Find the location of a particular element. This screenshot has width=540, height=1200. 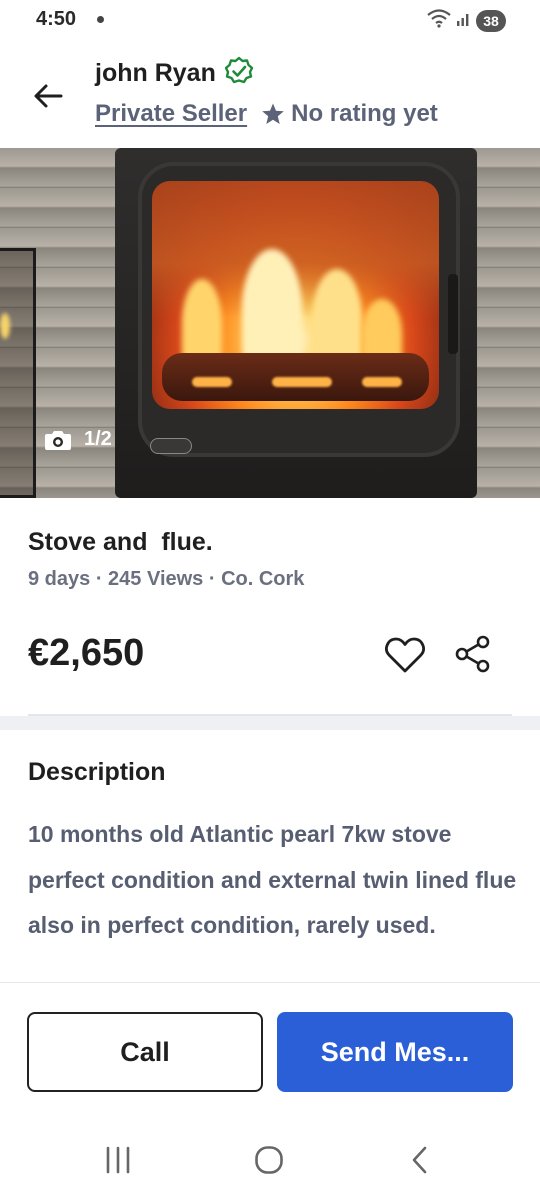

heart-icon is located at coordinates (405, 655).